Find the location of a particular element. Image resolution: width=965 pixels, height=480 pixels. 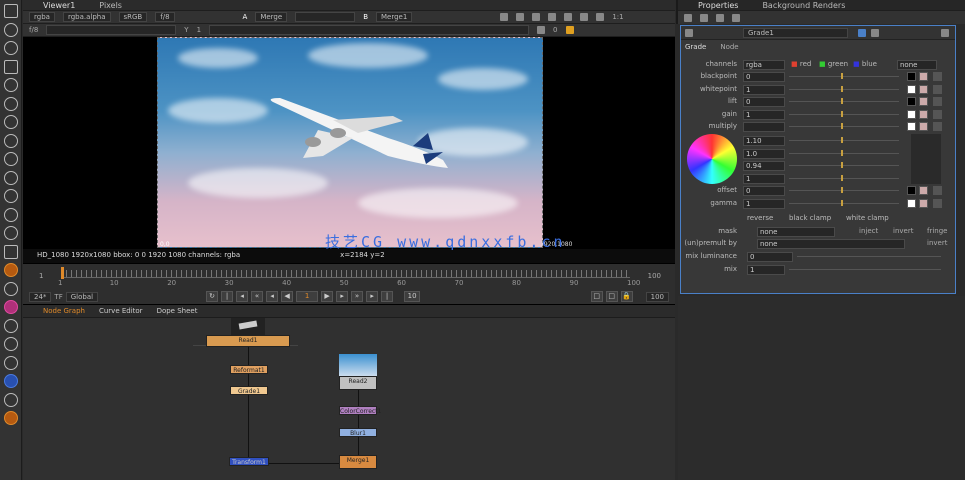

node-colorcorrect: ColorCorrect1 is located at coordinates (360, 410).